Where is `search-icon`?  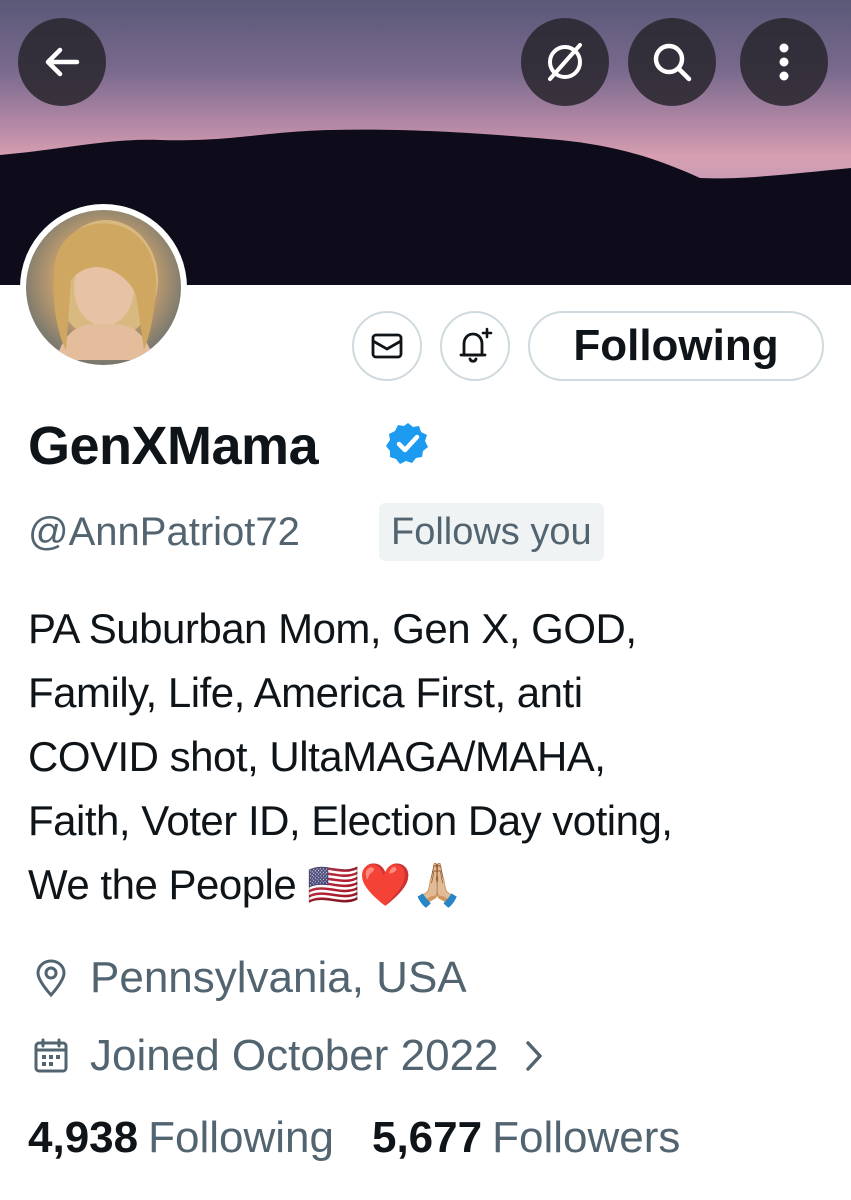
search-icon is located at coordinates (672, 62).